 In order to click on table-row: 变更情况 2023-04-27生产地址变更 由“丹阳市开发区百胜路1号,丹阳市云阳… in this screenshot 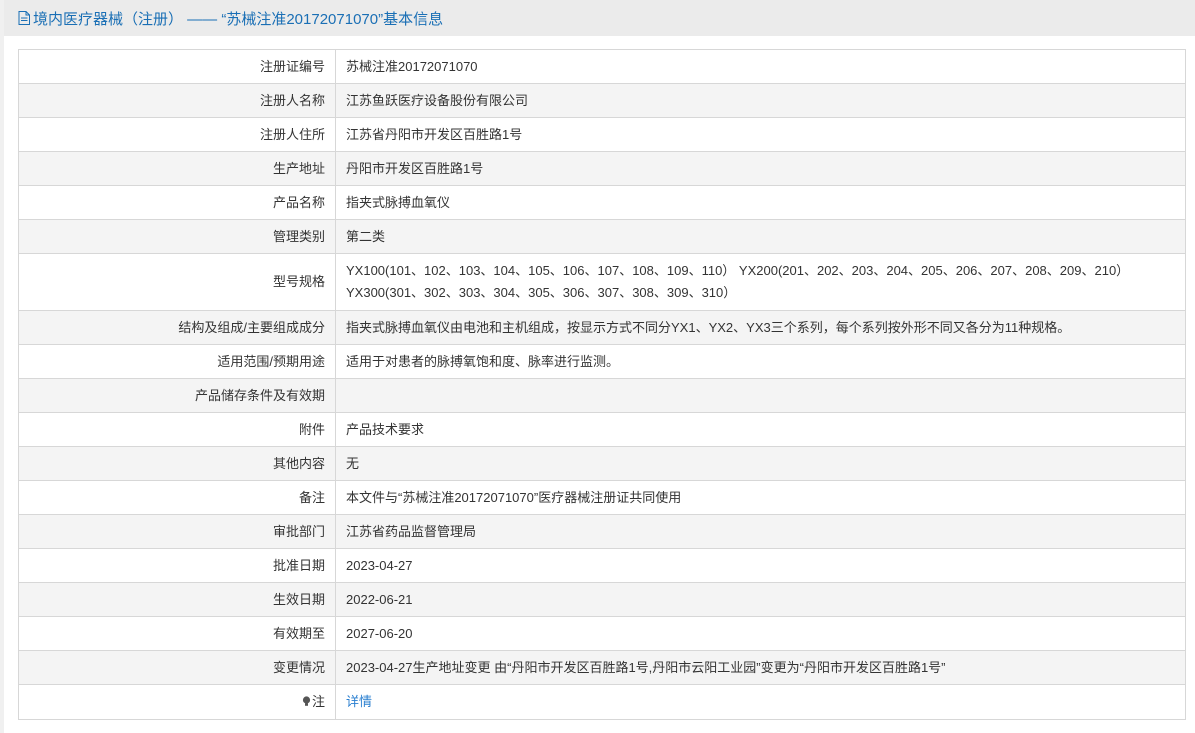, I will do `click(602, 667)`.